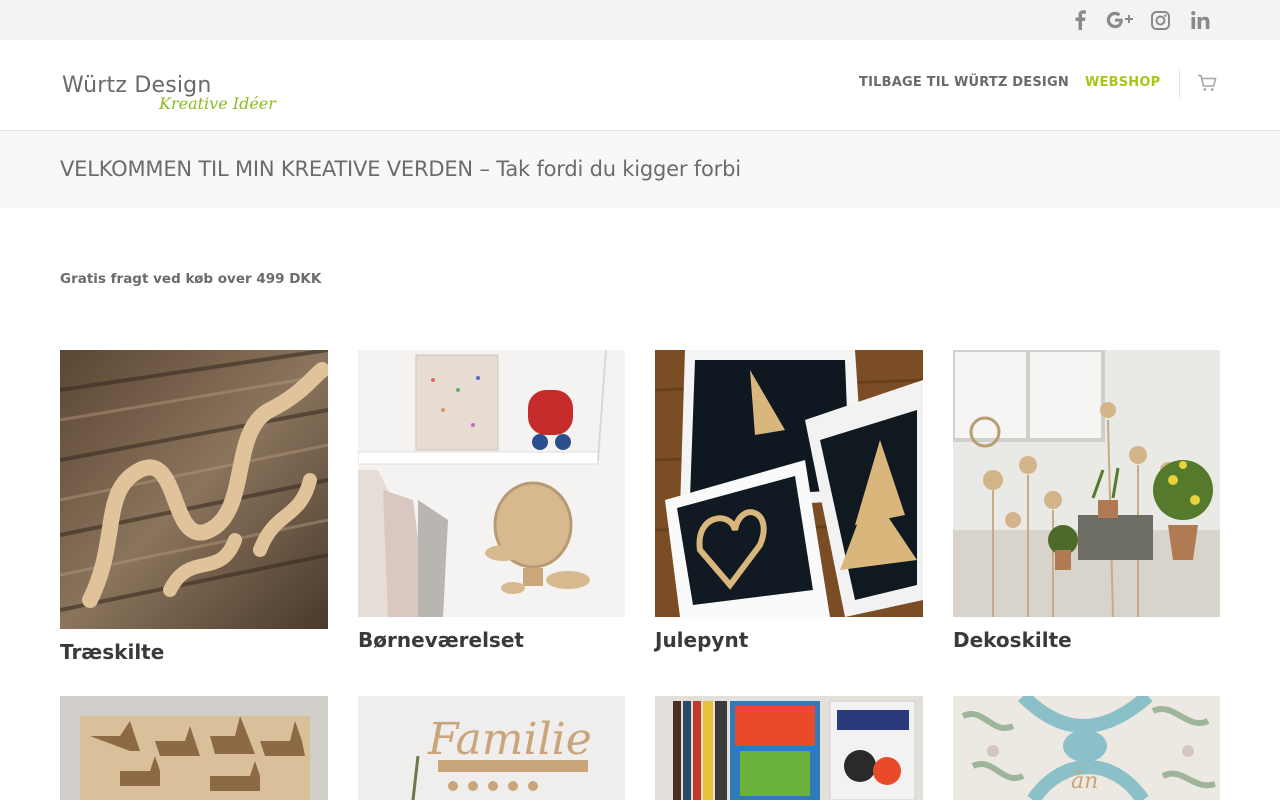 This screenshot has width=1280, height=800. I want to click on category-boernevaerelset: Børneværelset, so click(491, 505).